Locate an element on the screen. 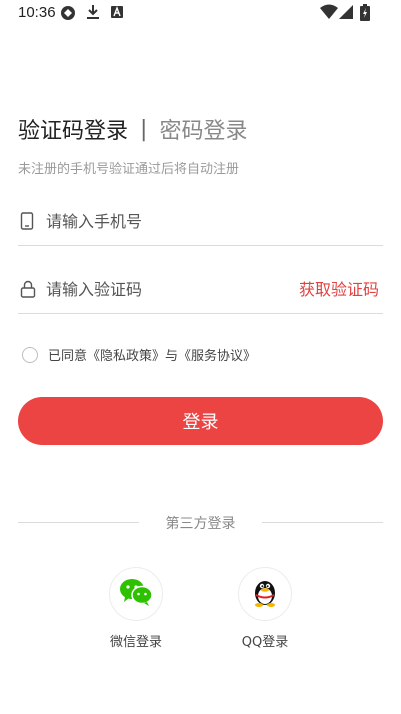 The height and width of the screenshot is (714, 401). third-party-label: 第三方登录 is located at coordinates (200, 524).